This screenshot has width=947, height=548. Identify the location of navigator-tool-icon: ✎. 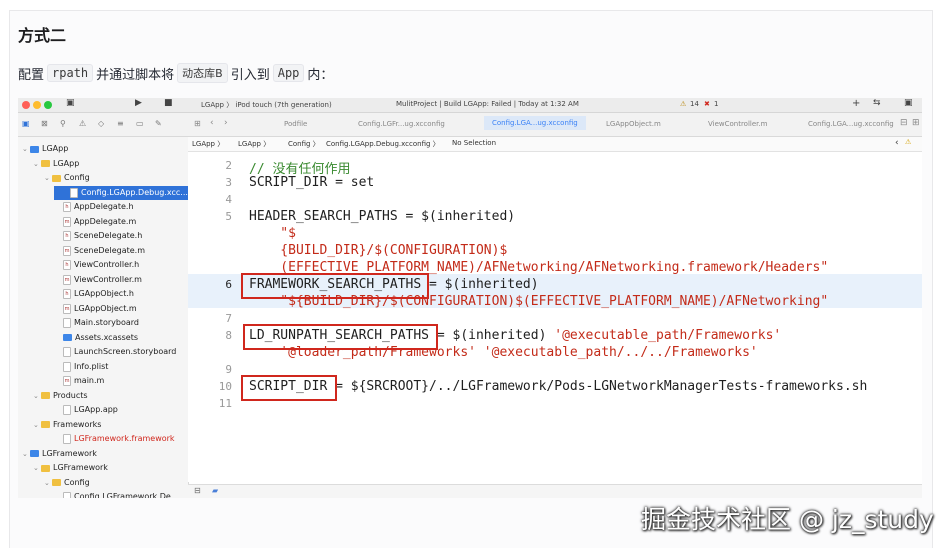
(158, 123).